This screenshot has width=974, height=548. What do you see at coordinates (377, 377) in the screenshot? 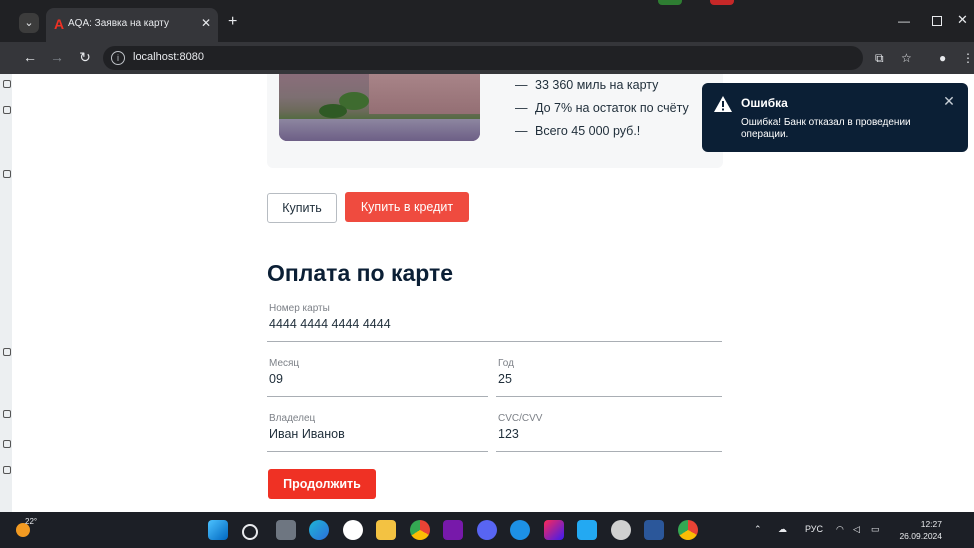
I see `month-field: Месяц 09` at bounding box center [377, 377].